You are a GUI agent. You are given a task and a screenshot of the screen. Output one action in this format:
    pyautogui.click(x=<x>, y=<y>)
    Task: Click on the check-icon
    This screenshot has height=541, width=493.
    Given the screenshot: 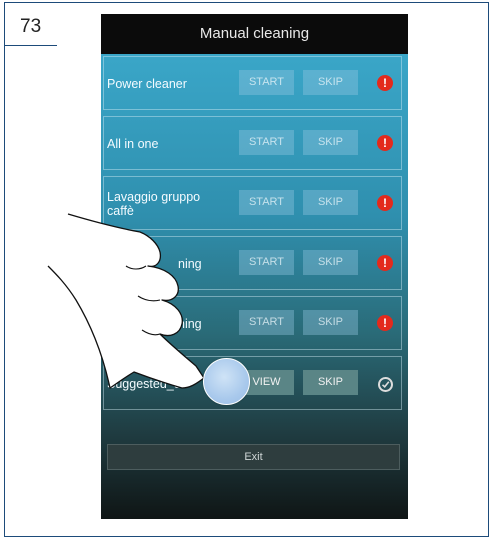 What is the action you would take?
    pyautogui.click(x=385, y=384)
    